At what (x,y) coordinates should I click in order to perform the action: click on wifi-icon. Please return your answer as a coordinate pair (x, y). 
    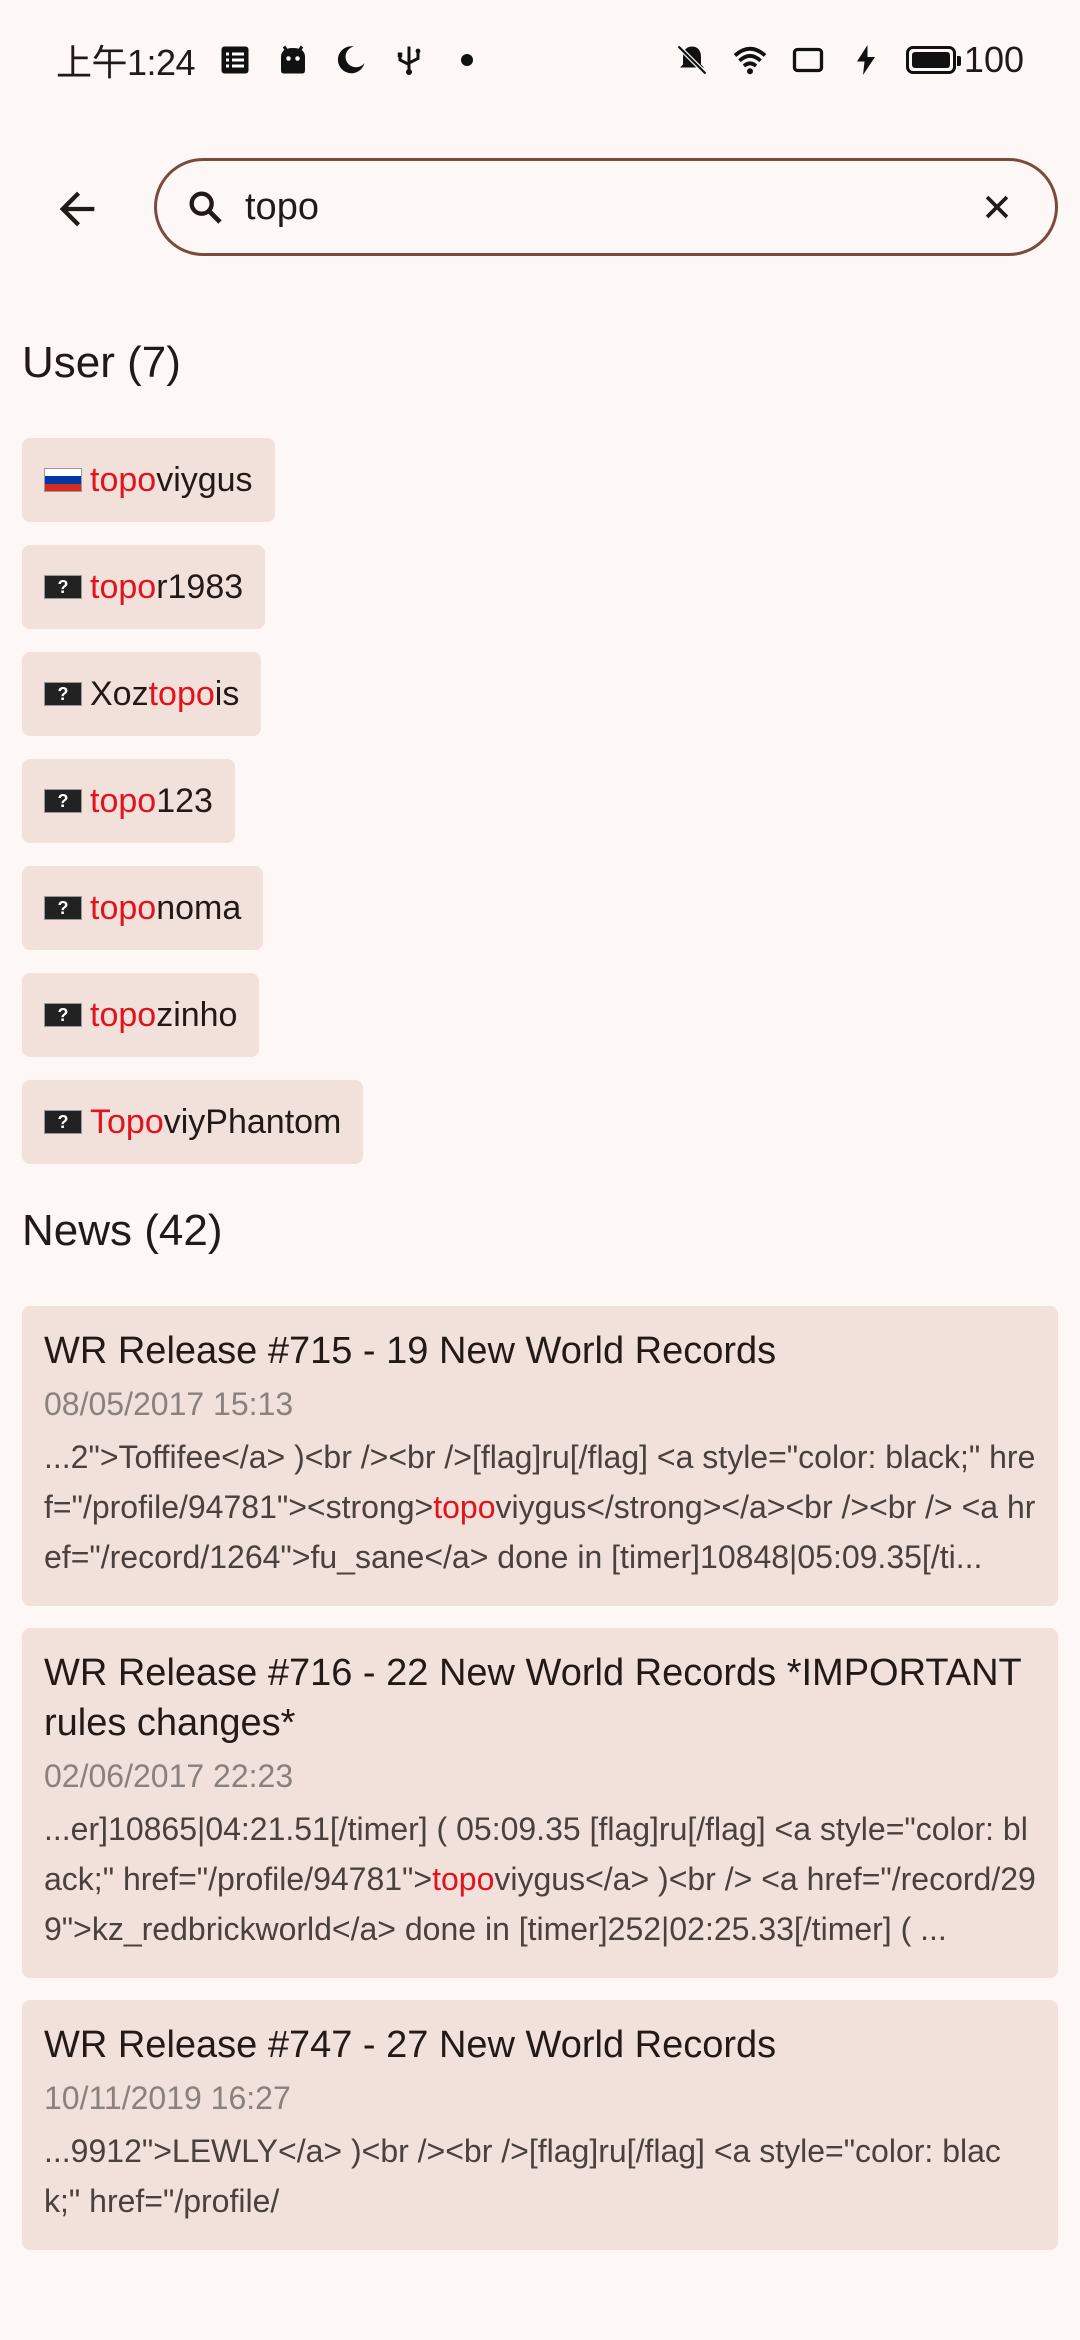
    Looking at the image, I should click on (750, 60).